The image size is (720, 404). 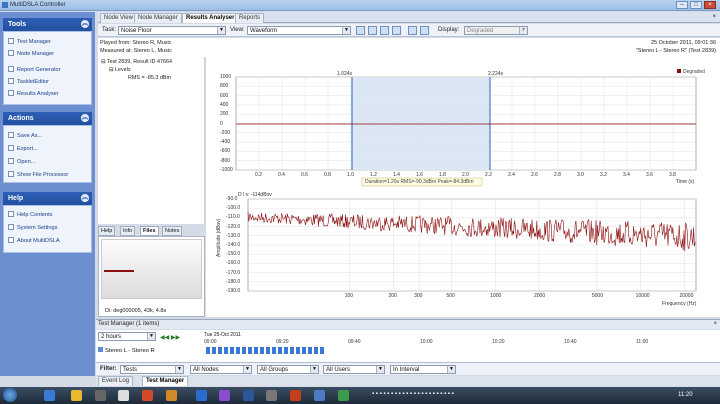 I want to click on test-row-icon, so click(x=100, y=349).